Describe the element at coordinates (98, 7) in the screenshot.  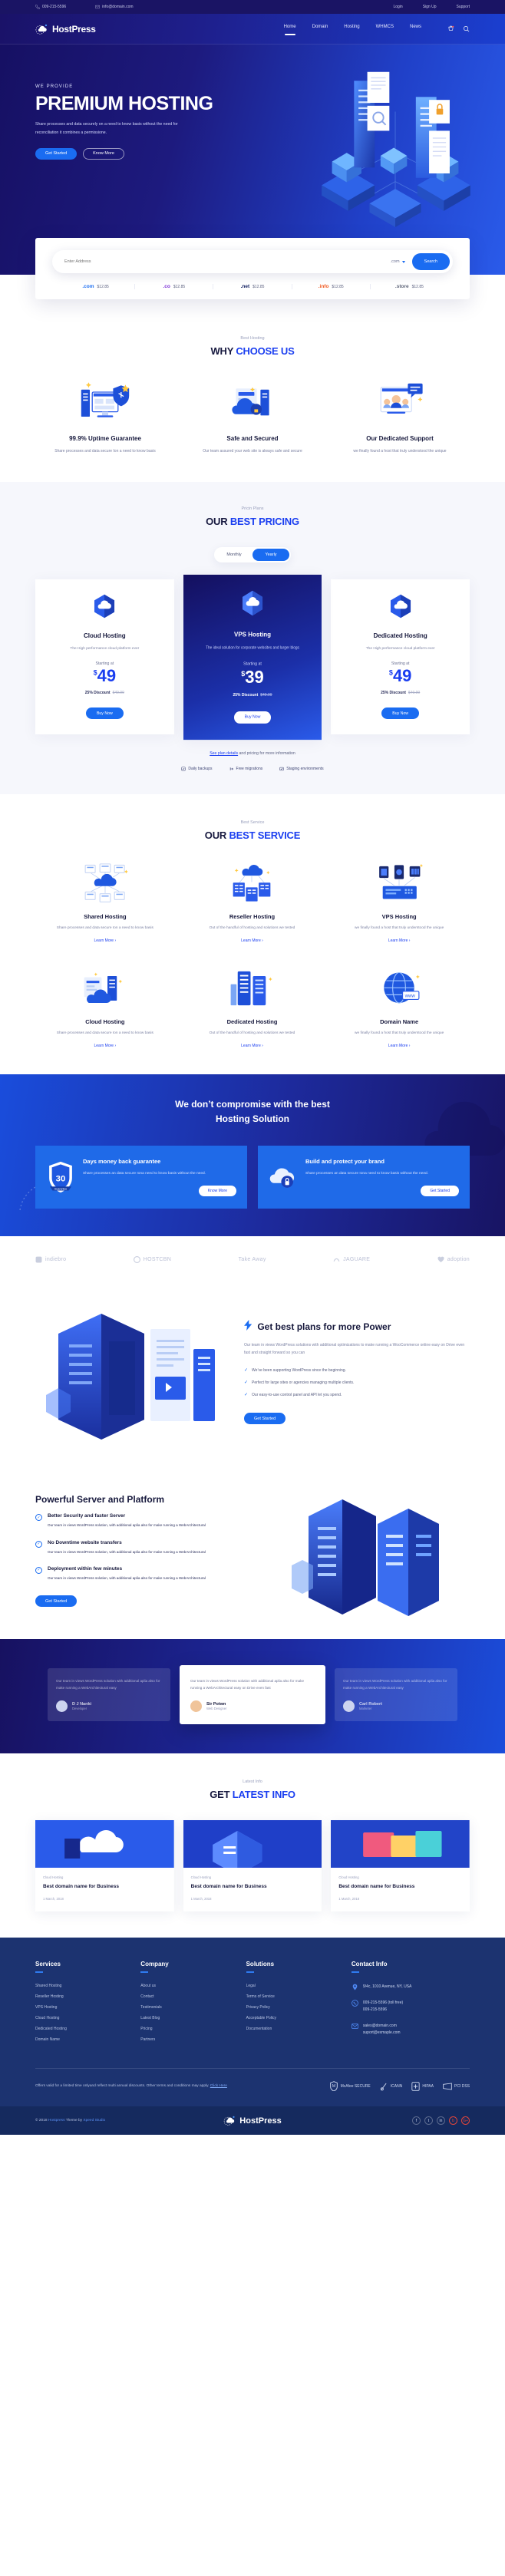
I see `envelope-icon` at that location.